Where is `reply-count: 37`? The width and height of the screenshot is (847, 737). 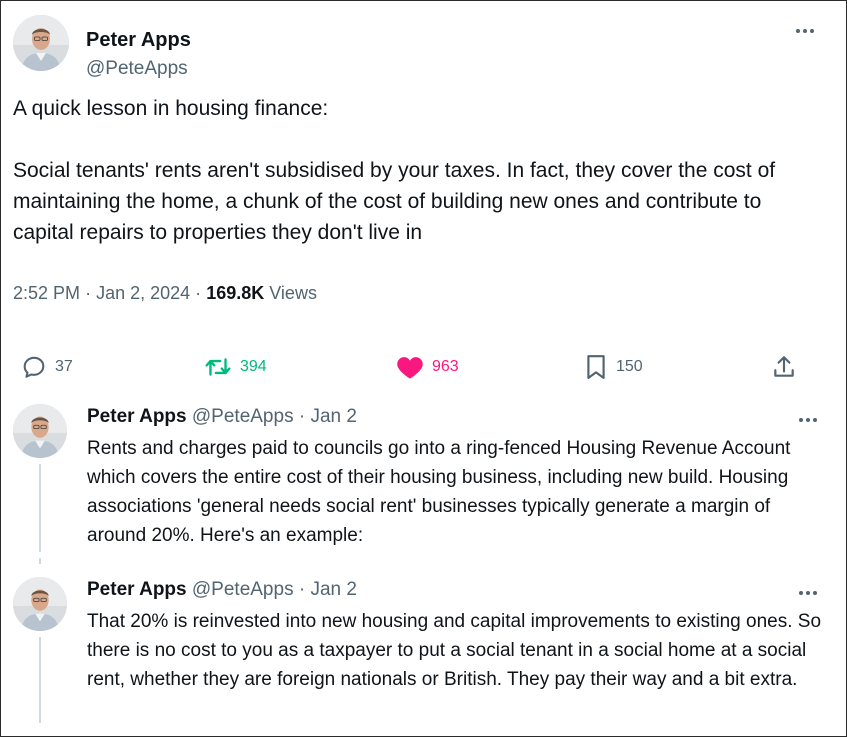
reply-count: 37 is located at coordinates (64, 366).